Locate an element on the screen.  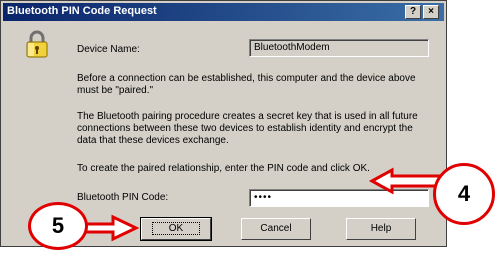
arrow-left-icon is located at coordinates (405, 181).